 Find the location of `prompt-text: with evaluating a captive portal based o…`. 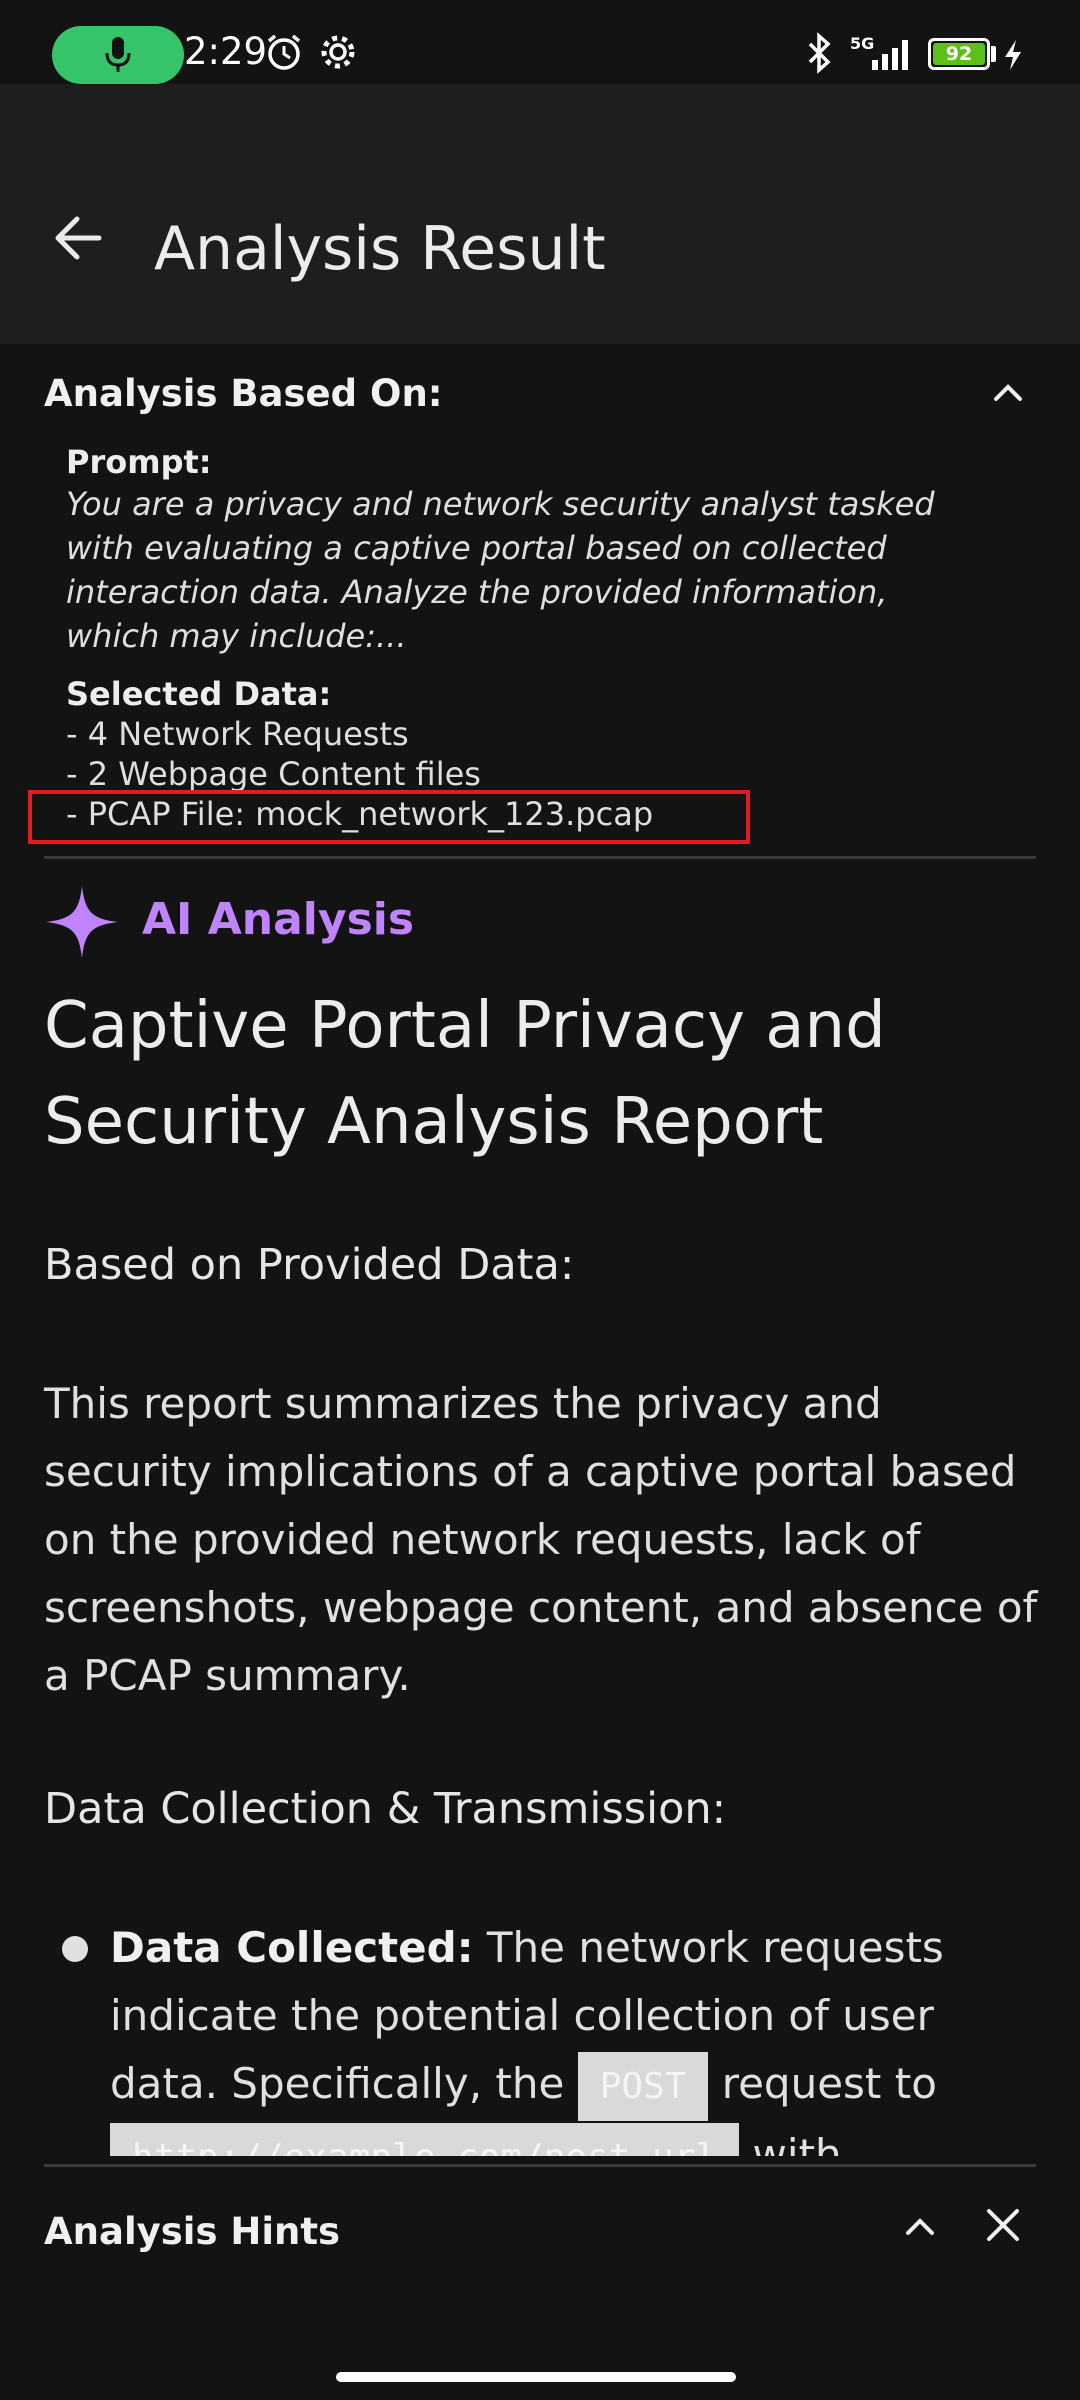

prompt-text: with evaluating a captive portal based o… is located at coordinates (476, 548).